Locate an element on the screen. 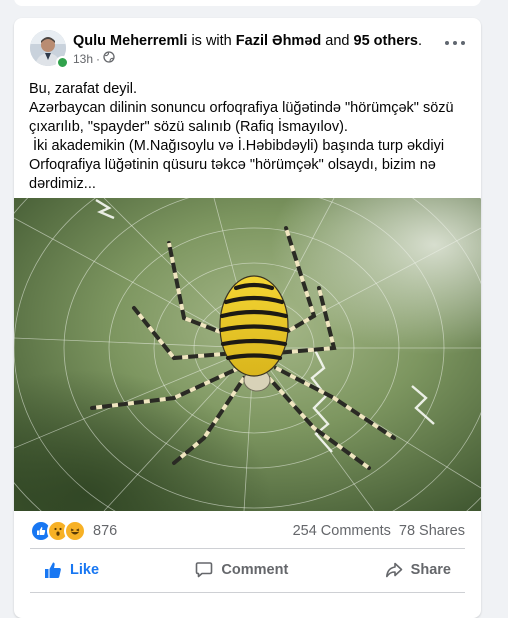 This screenshot has height=618, width=508. online-status-dot is located at coordinates (62, 62).